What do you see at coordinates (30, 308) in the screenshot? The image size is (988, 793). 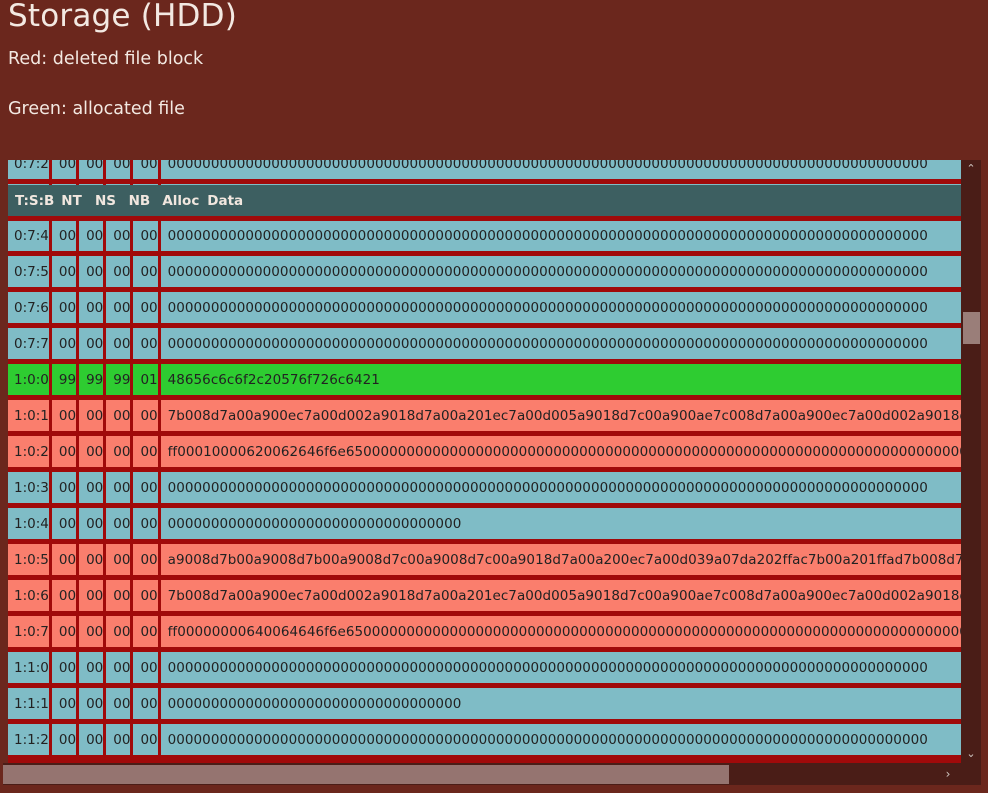 I see `cell-tsb: 0:7:6` at bounding box center [30, 308].